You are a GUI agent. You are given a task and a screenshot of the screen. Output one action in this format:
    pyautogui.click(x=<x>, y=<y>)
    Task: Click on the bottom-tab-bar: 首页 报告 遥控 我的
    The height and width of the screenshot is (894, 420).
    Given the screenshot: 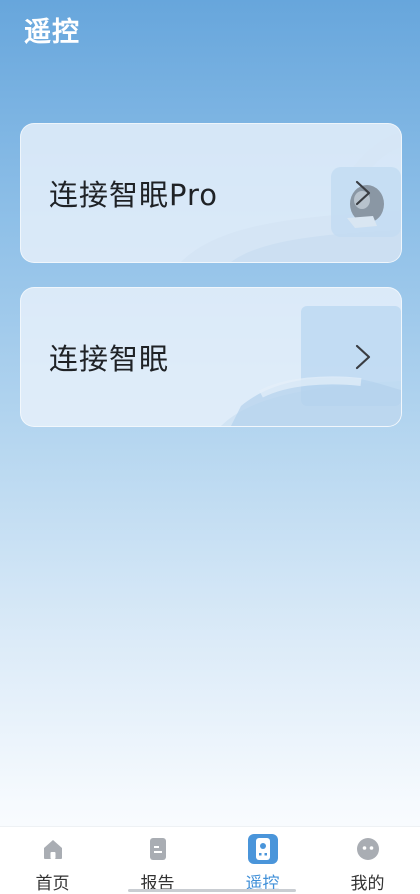 What is the action you would take?
    pyautogui.click(x=210, y=860)
    